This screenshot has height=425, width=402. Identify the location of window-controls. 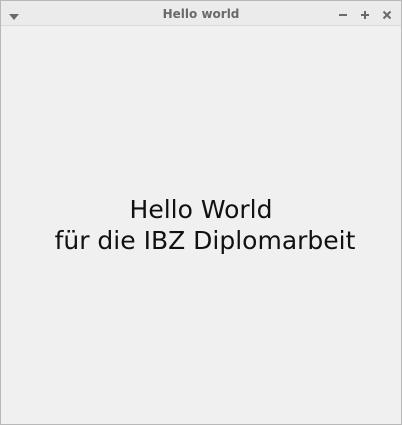
(365, 14).